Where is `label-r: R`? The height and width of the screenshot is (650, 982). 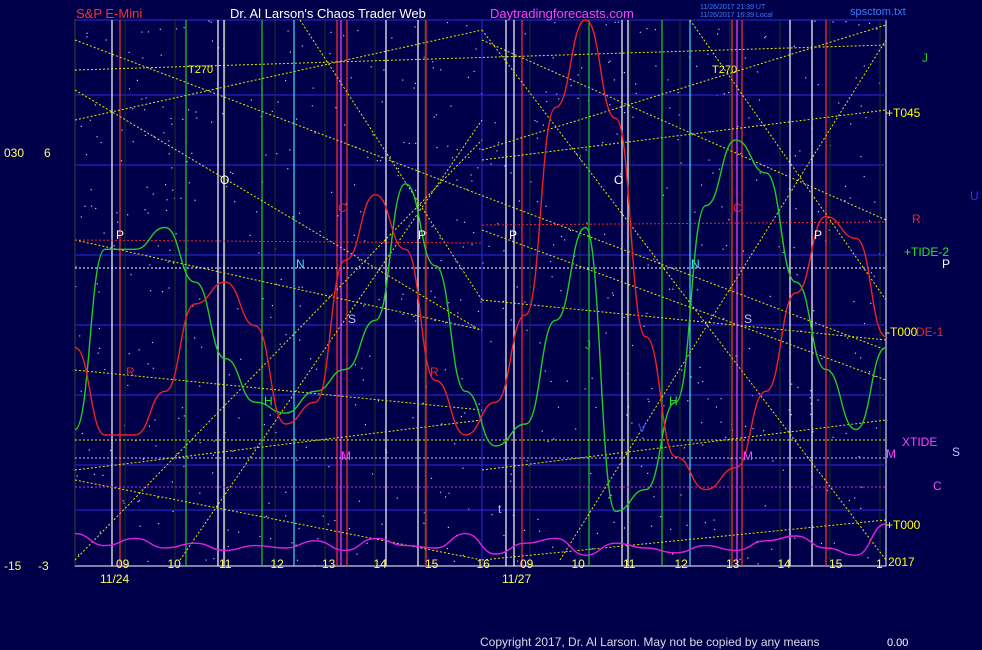 label-r: R is located at coordinates (916, 219).